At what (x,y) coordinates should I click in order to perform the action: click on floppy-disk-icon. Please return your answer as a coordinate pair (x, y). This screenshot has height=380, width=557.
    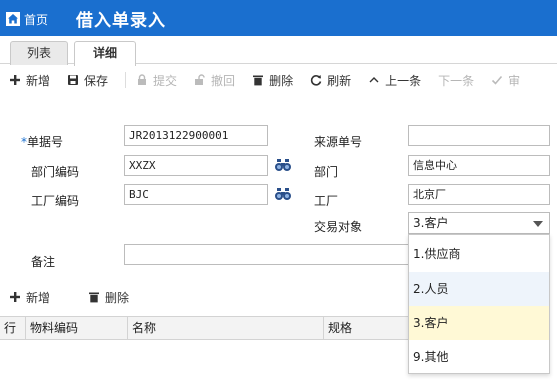
    Looking at the image, I should click on (73, 80).